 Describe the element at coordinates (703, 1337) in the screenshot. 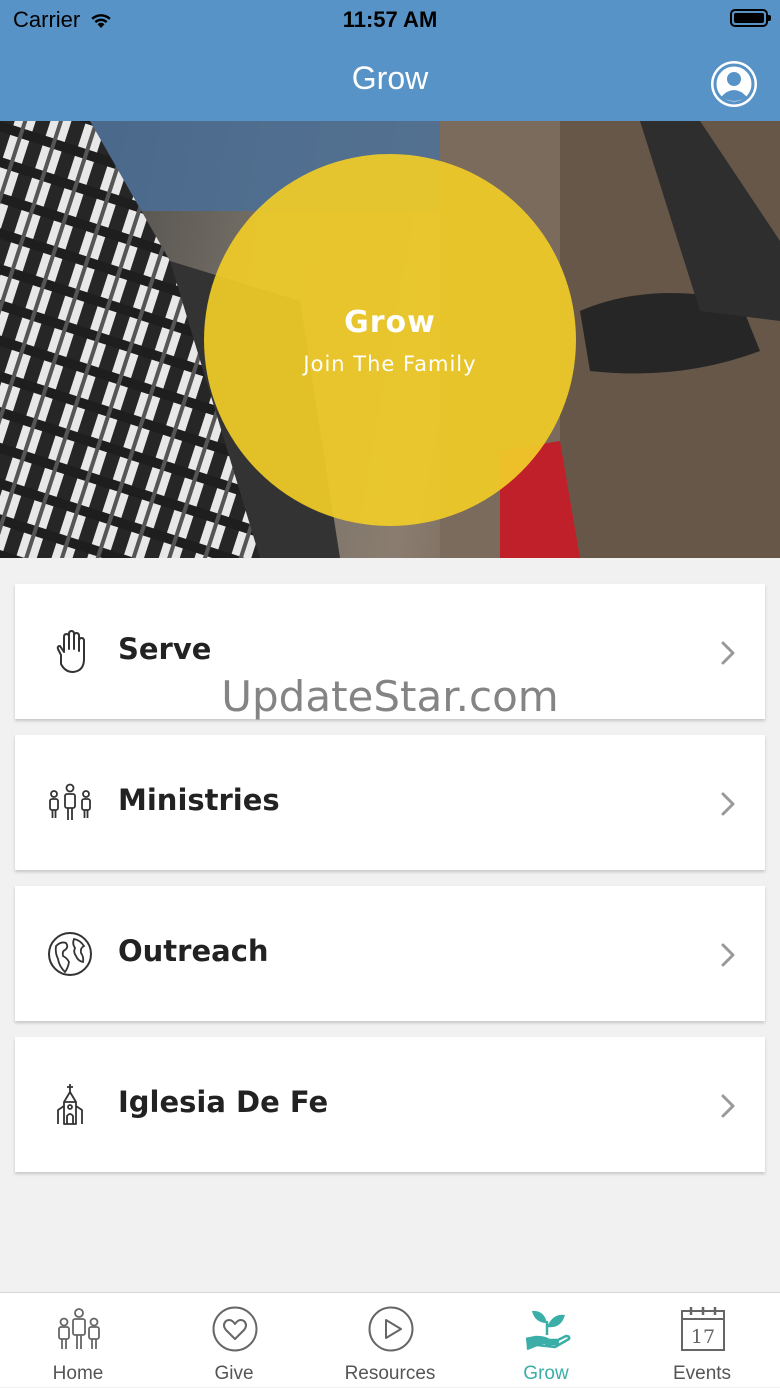

I see `calendar-day: 17` at that location.